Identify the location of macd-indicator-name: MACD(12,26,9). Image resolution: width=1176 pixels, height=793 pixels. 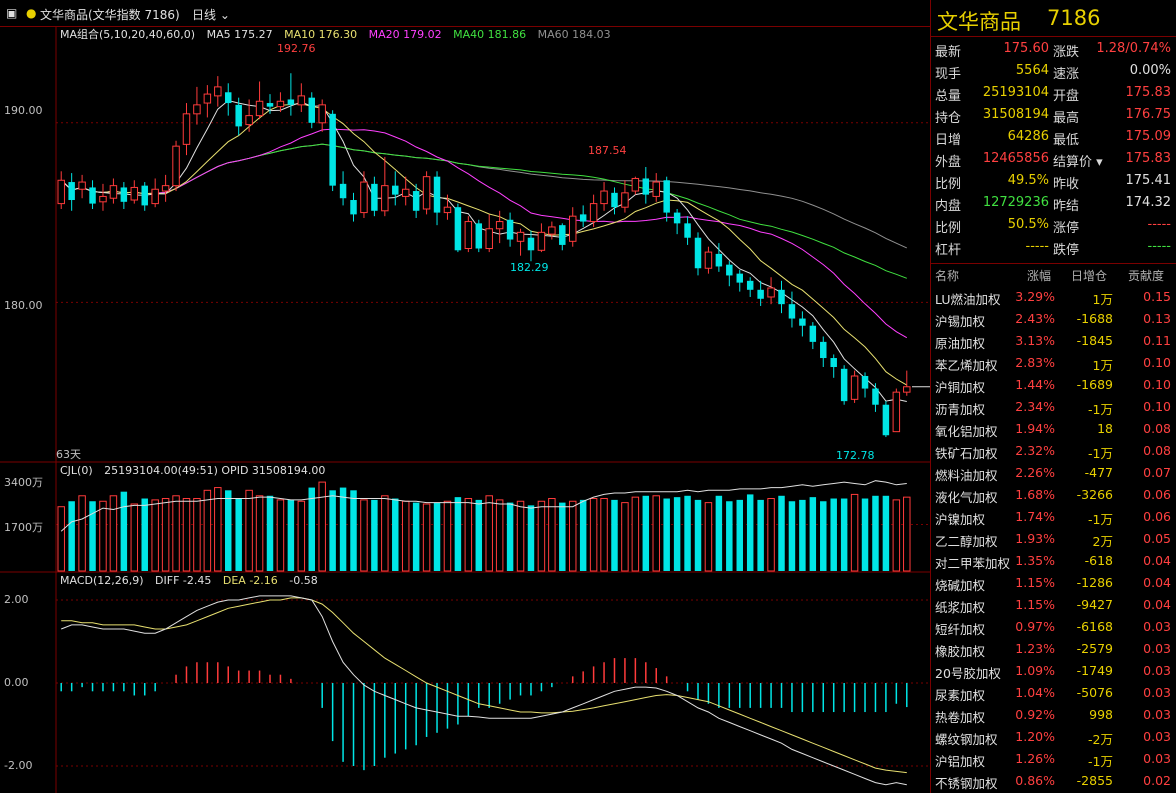
(102, 580).